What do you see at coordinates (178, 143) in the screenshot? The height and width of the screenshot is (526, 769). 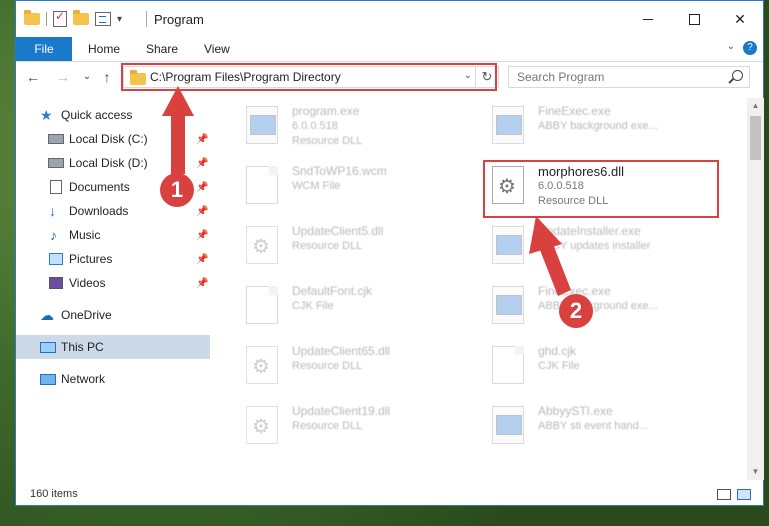 I see `arrow-1-shaft` at bounding box center [178, 143].